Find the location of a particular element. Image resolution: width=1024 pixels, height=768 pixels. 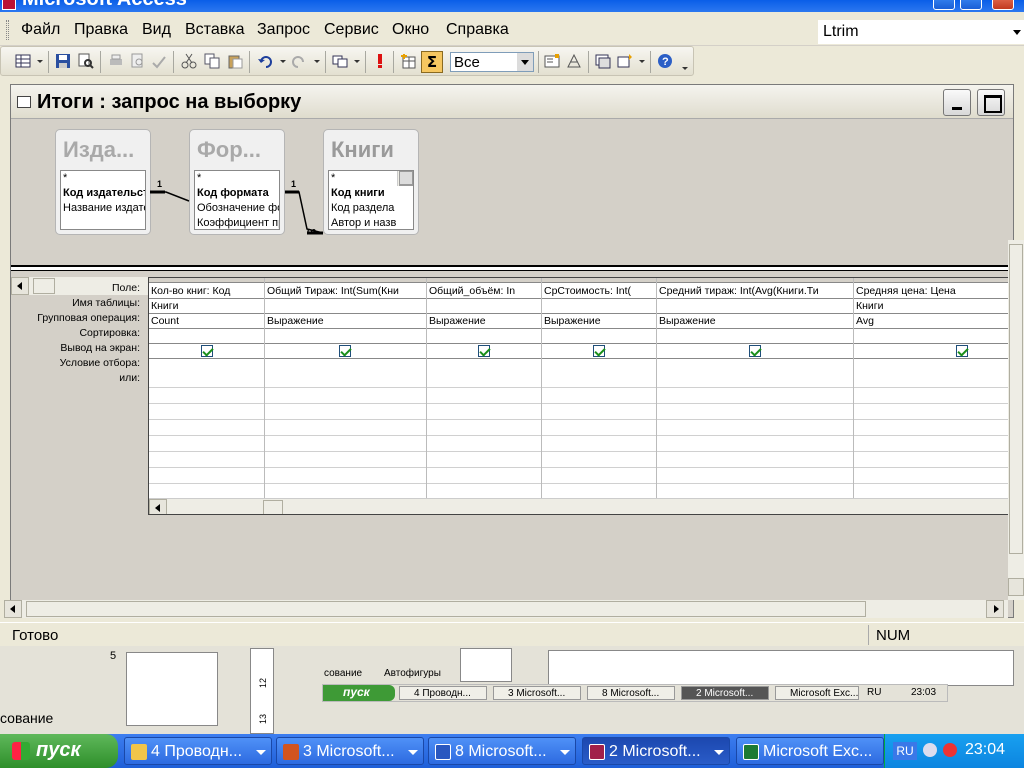

new-object-dropdown-icon is located at coordinates (642, 61).